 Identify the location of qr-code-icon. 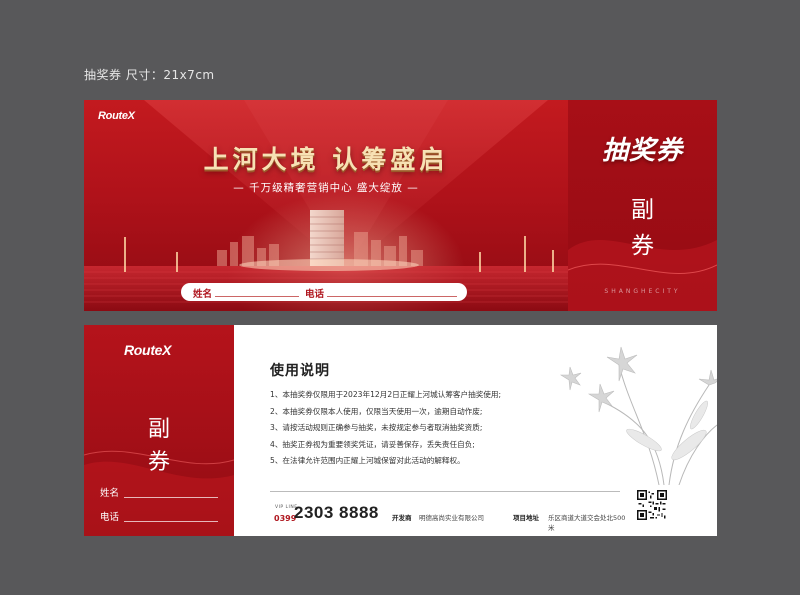
(652, 505).